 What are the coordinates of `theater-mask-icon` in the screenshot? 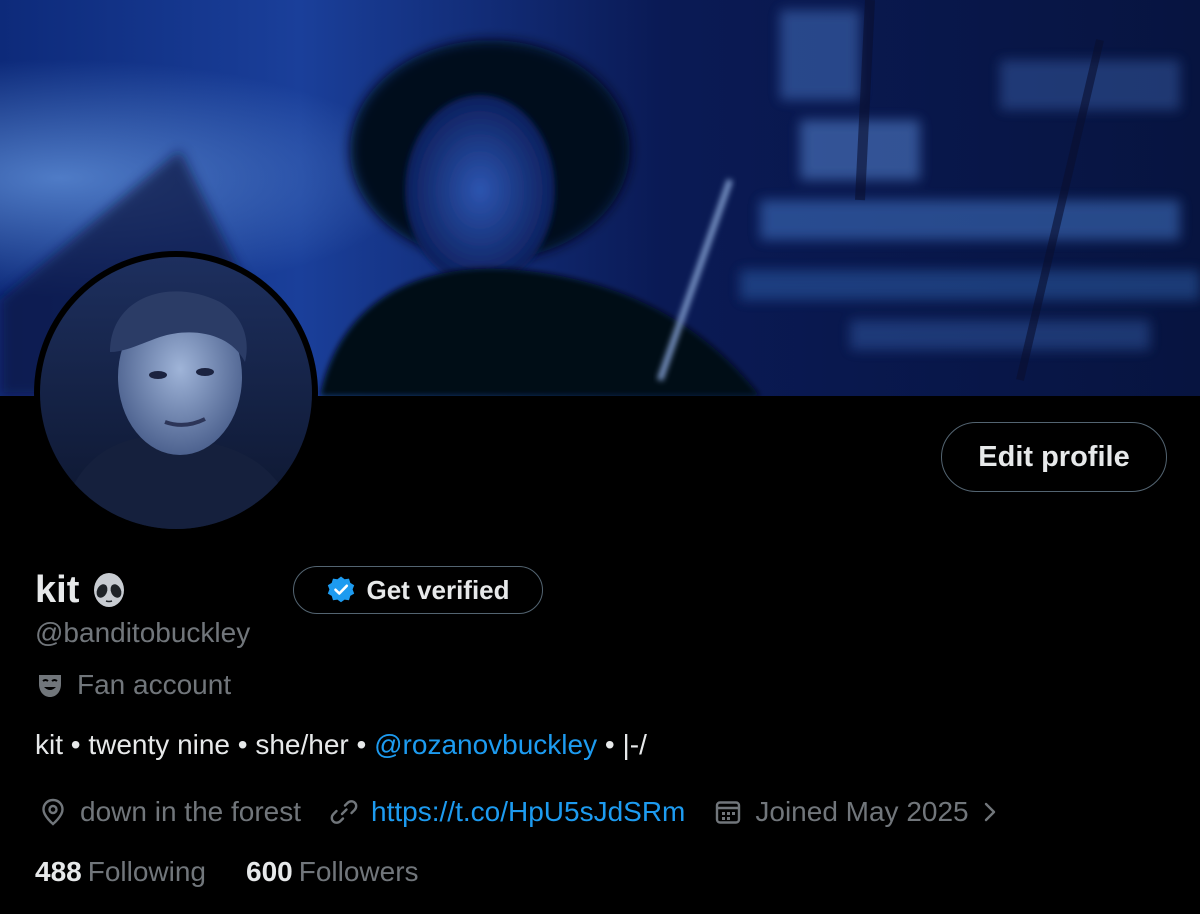 It's located at (50, 686).